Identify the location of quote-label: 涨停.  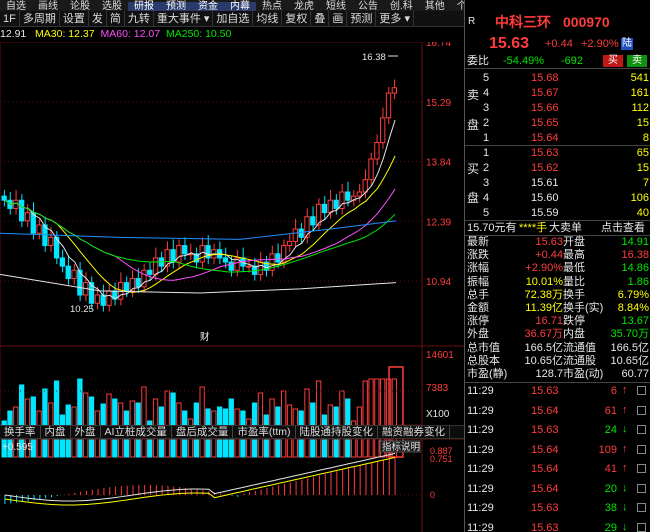
(478, 321).